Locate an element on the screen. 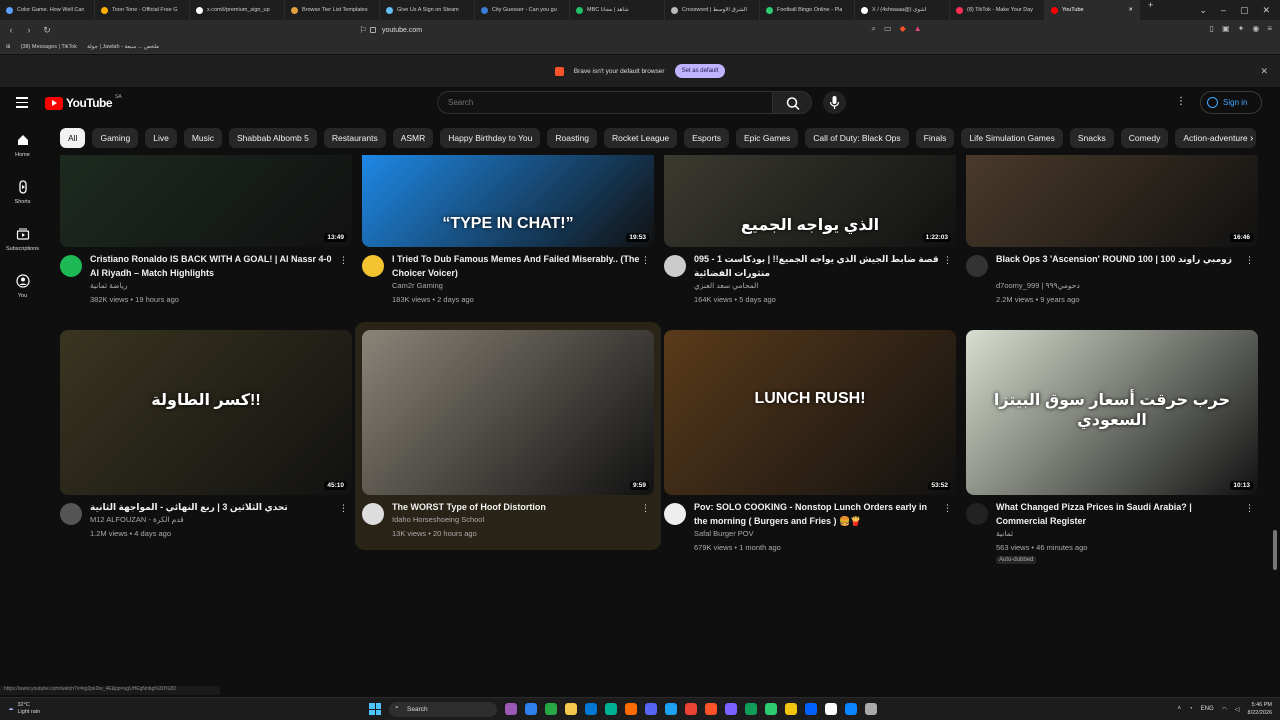 The width and height of the screenshot is (1280, 720). browser-tab: YouTube ✕ is located at coordinates (1092, 10).